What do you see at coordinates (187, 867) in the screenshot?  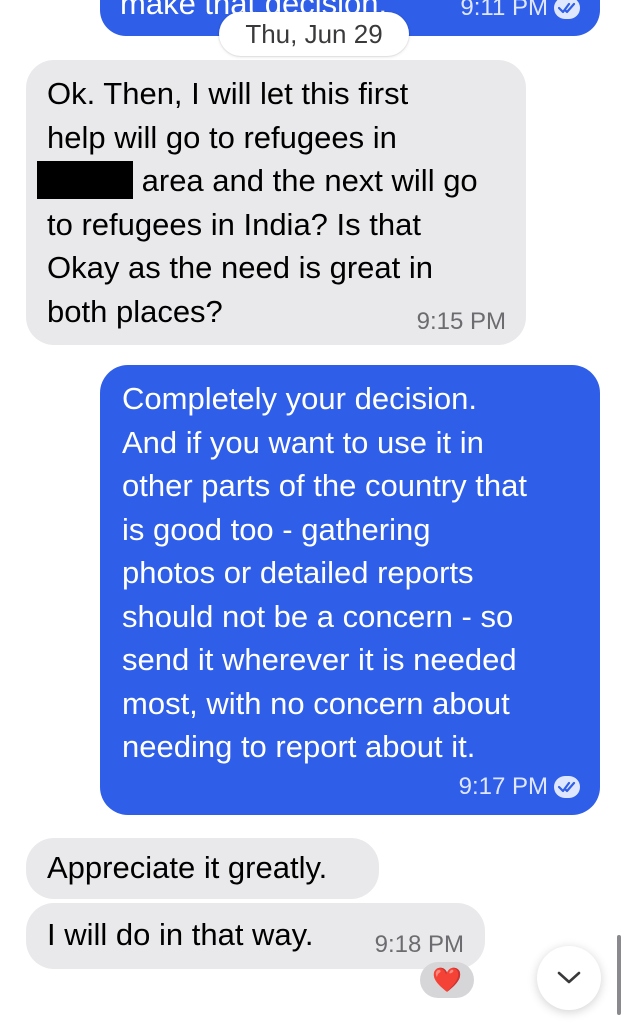 I see `message-text: Appreciate it greatly.` at bounding box center [187, 867].